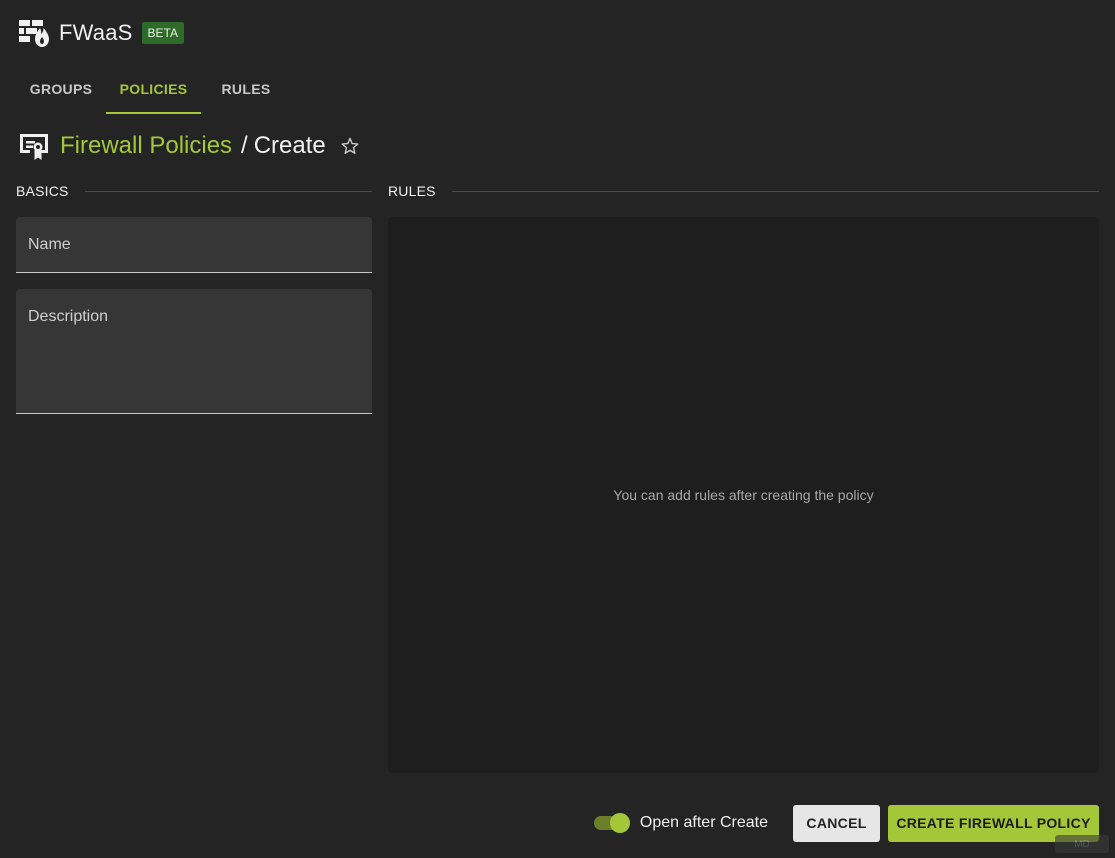  What do you see at coordinates (34, 33) in the screenshot?
I see `firewall-icon` at bounding box center [34, 33].